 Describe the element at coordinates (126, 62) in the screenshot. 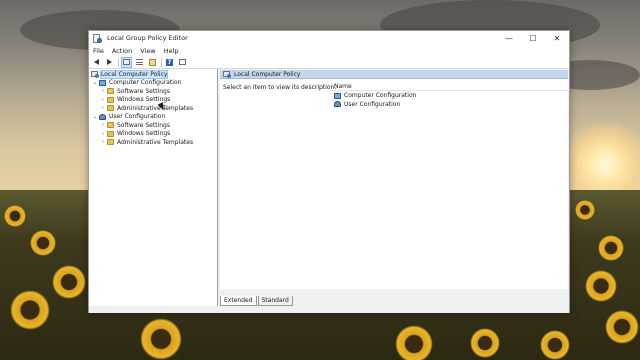

I see `console-tree-icon` at that location.